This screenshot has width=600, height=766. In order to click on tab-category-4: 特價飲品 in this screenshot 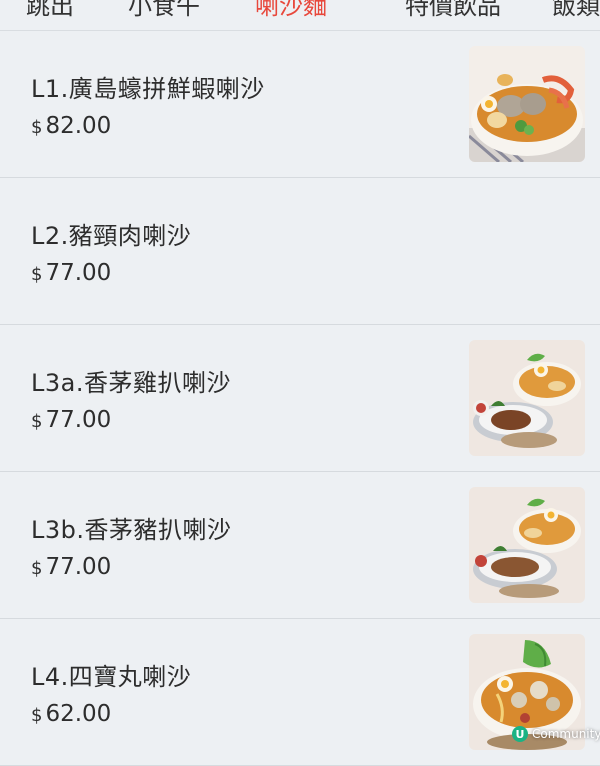, I will do `click(453, 10)`.